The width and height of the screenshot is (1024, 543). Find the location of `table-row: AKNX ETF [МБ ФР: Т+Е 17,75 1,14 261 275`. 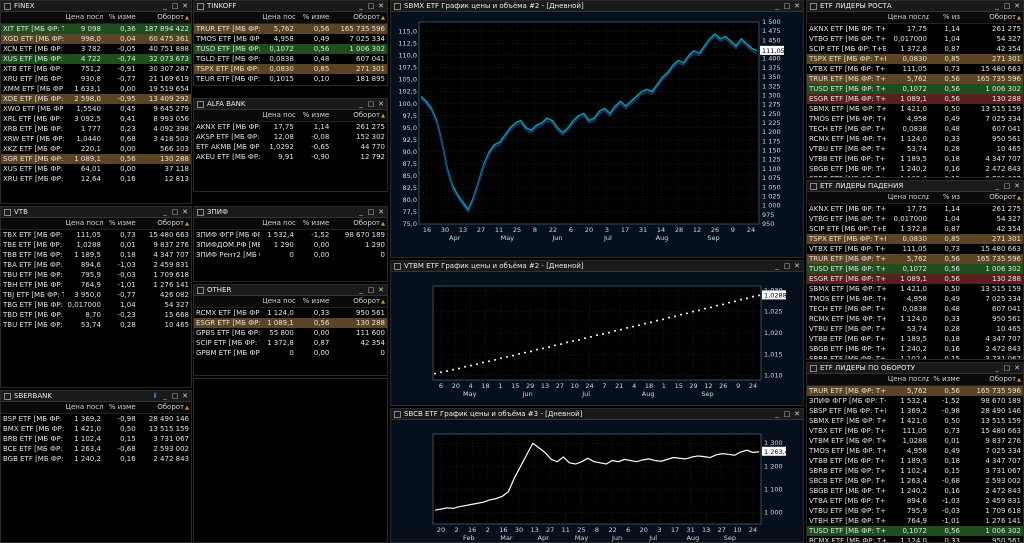

table-row: AKNX ETF [МБ ФР: Т+Е 17,75 1,14 261 275 is located at coordinates (915, 28).